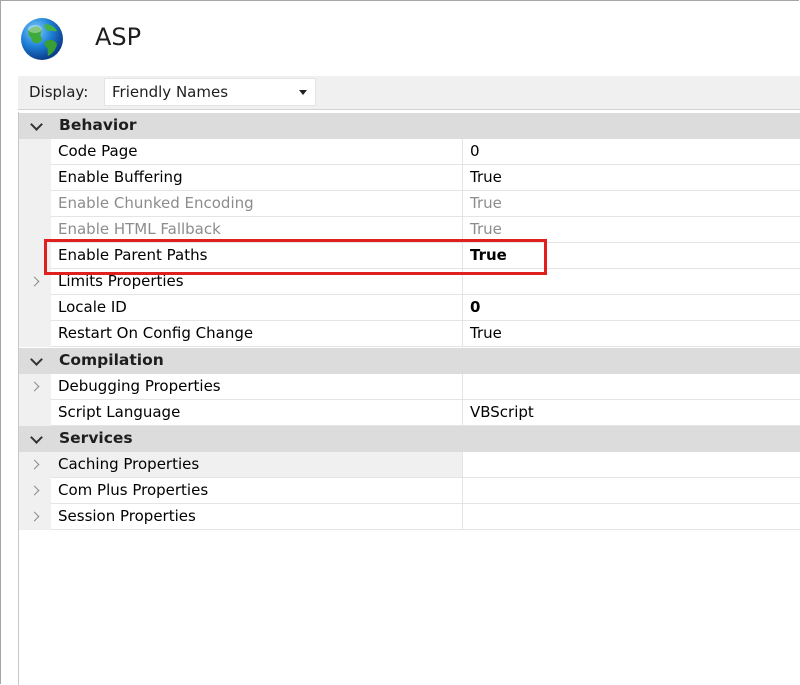 The height and width of the screenshot is (685, 800). I want to click on property-name-text: Enable Parent Paths, so click(133, 255).